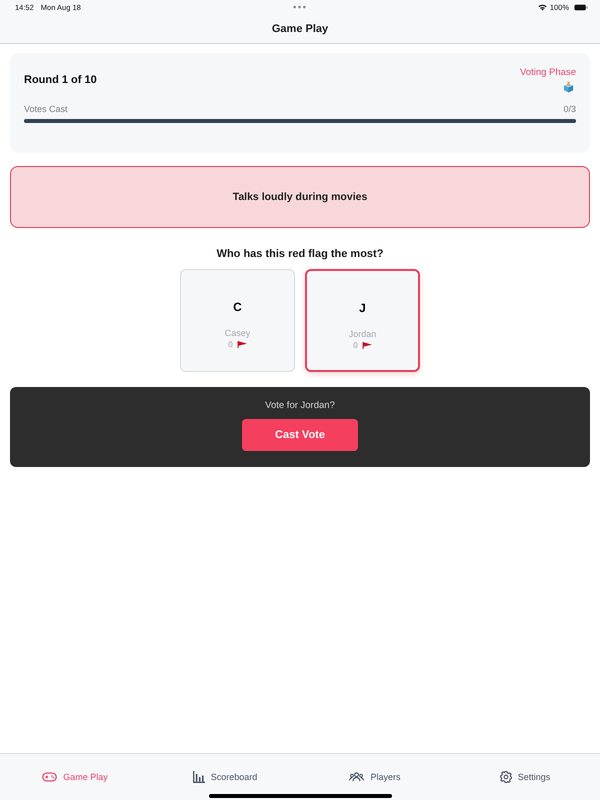  Describe the element at coordinates (362, 320) in the screenshot. I see `player-card: J Jordan 0` at that location.